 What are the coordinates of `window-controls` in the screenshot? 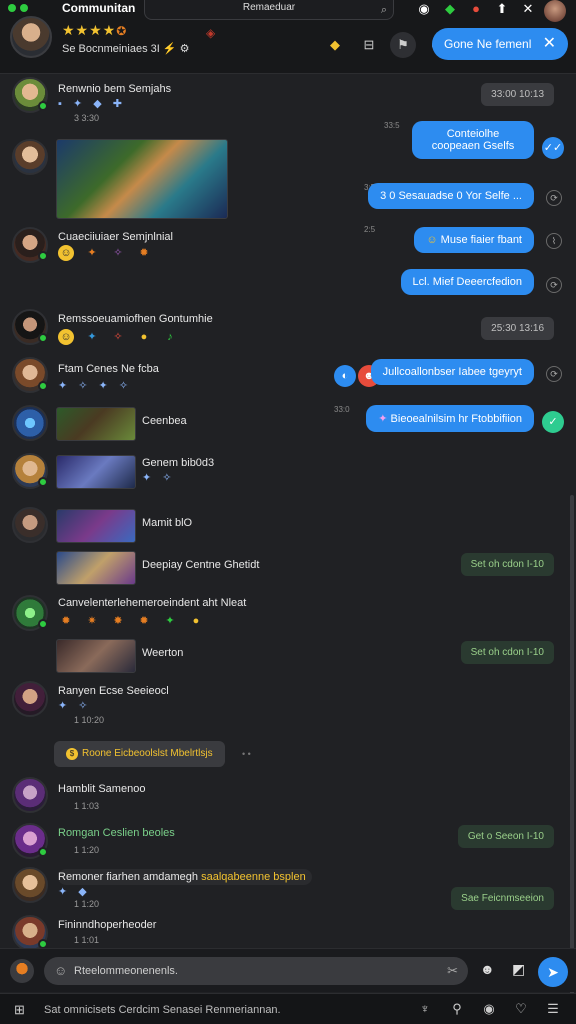 It's located at (18, 8).